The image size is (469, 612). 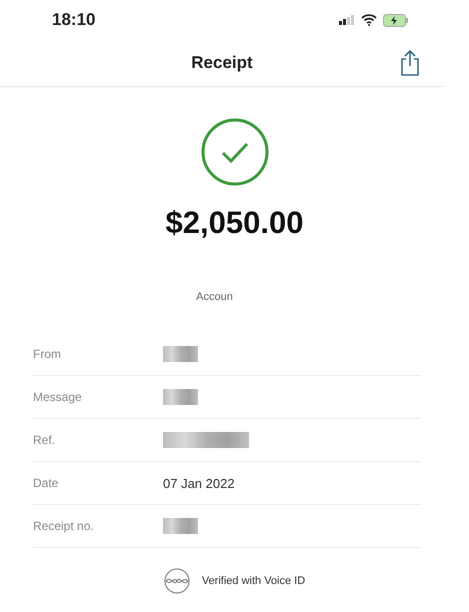 I want to click on signal-icon, so click(x=347, y=20).